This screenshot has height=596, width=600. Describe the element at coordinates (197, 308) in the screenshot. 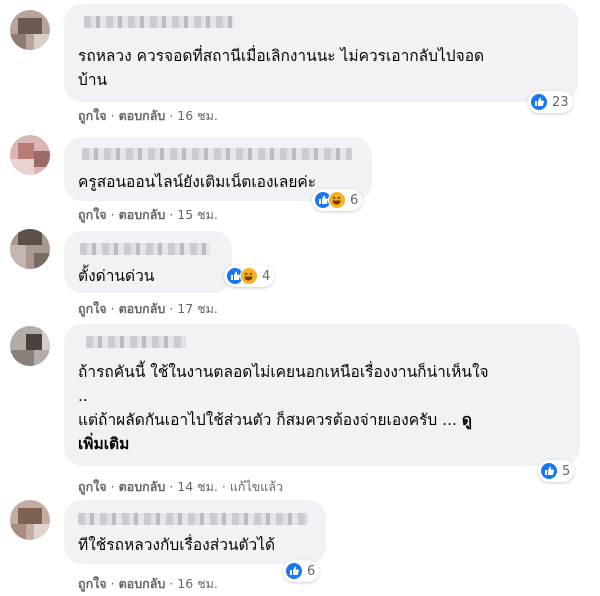

I see `timestamp: 17 ชม.` at that location.